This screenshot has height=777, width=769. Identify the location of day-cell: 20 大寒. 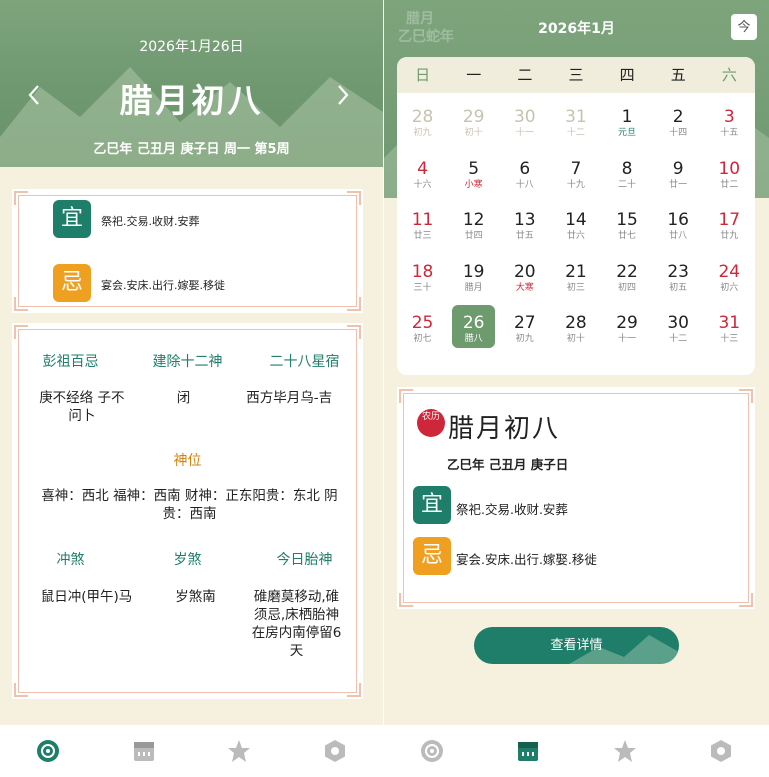
(524, 288).